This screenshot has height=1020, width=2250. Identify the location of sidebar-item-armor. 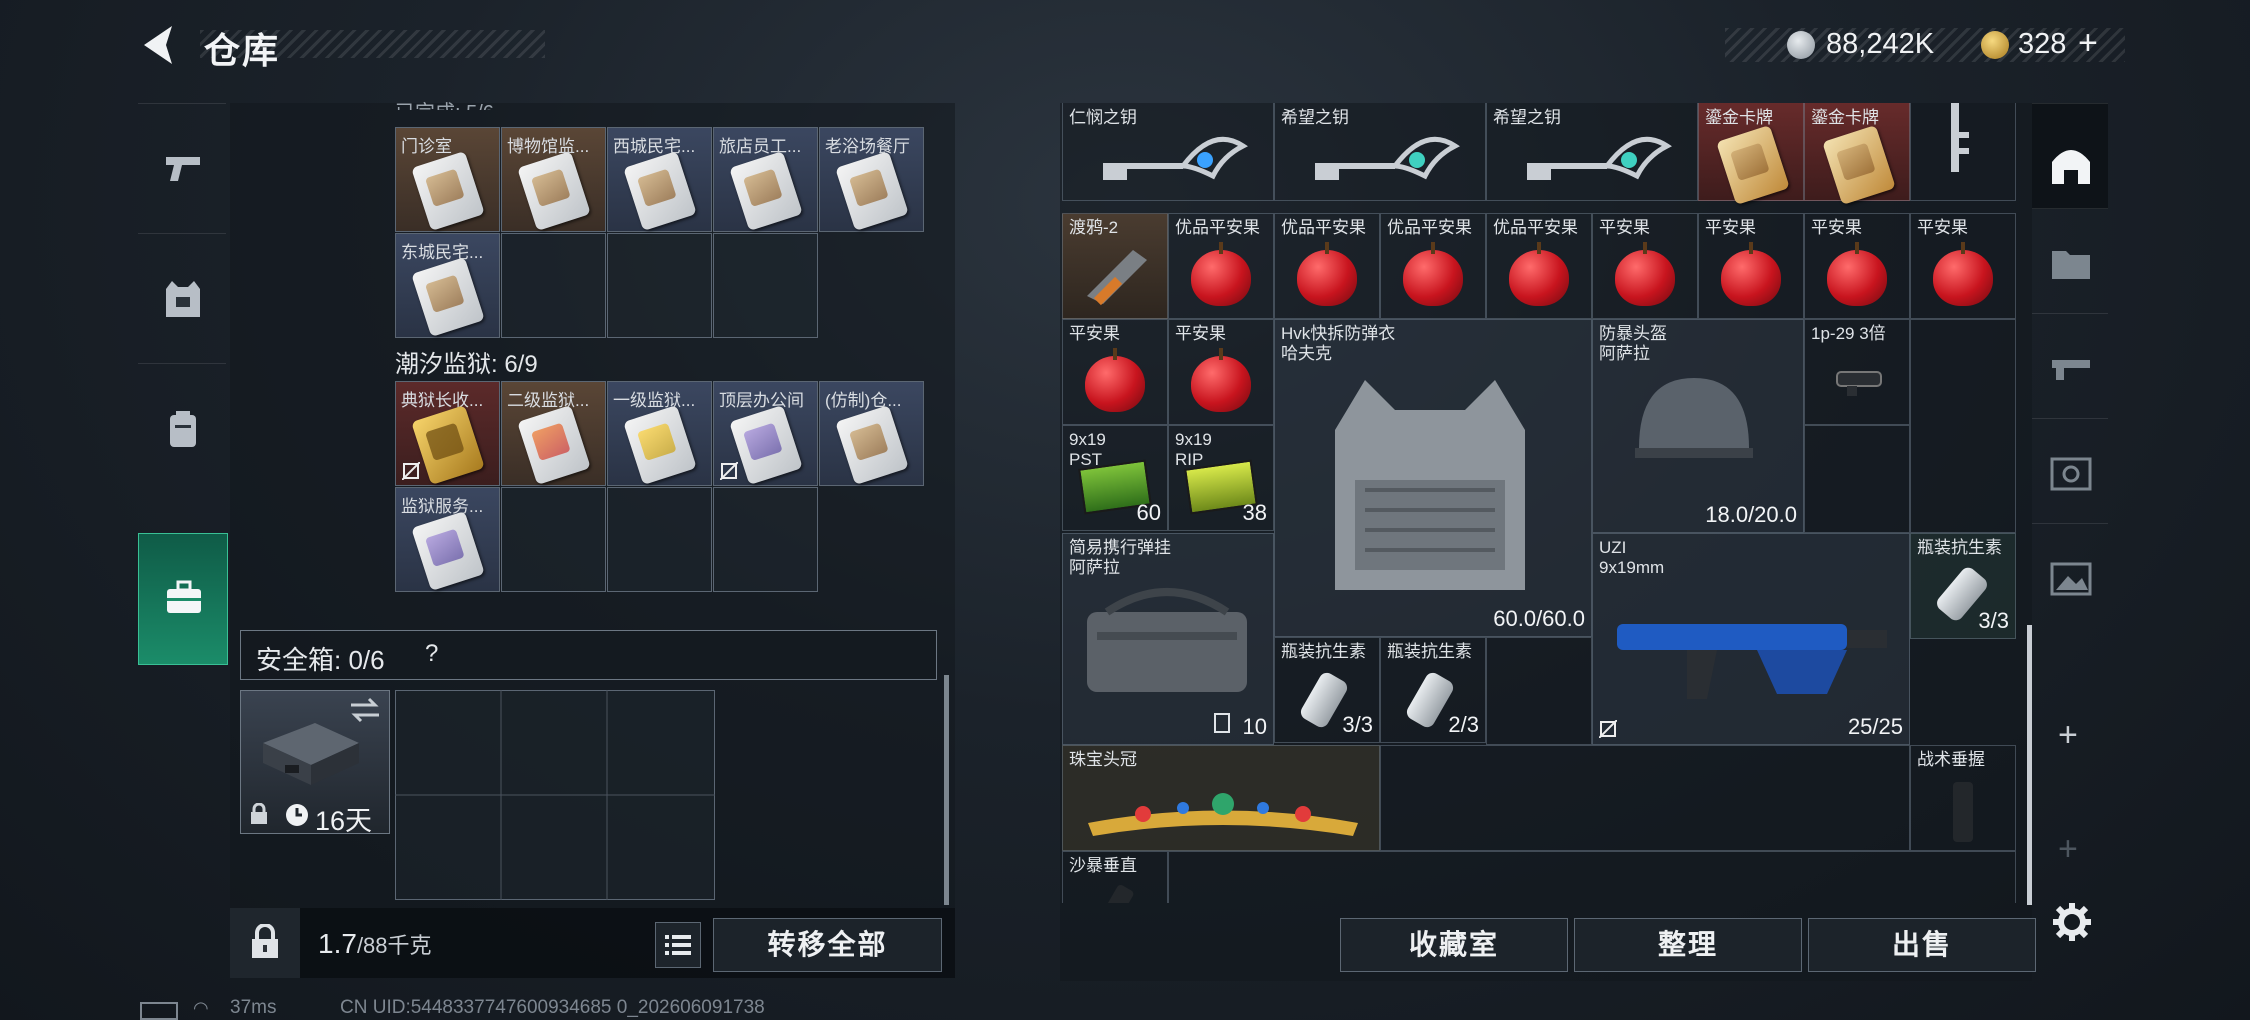
(182, 298).